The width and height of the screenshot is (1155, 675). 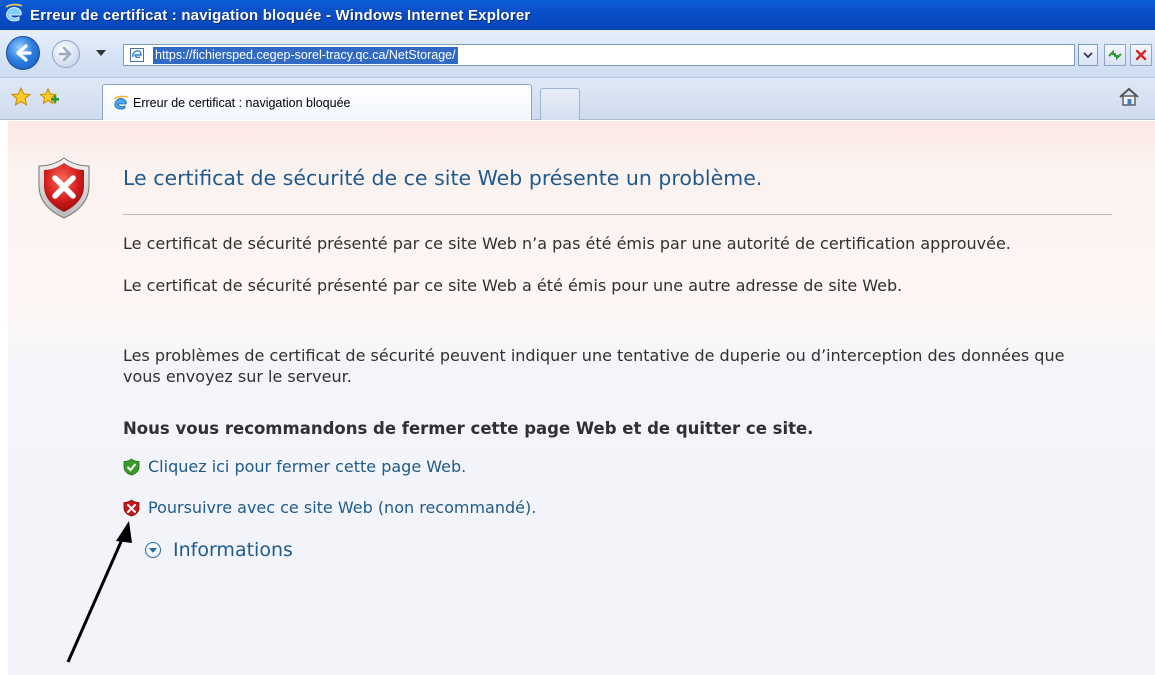 I want to click on more-information-toggle: Informations, so click(x=219, y=550).